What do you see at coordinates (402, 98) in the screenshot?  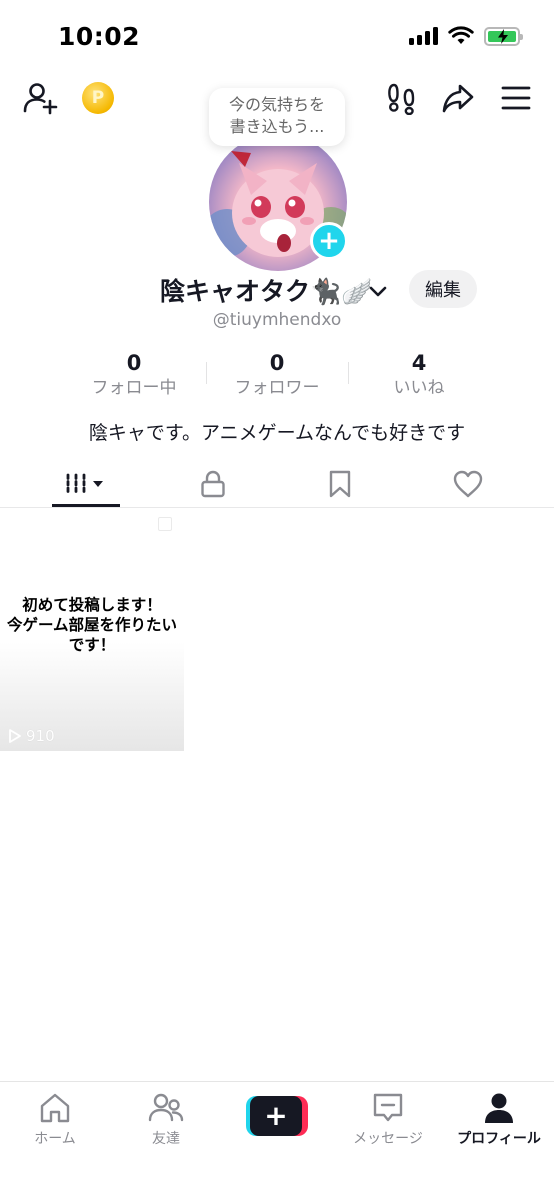 I see `footprint-icon` at bounding box center [402, 98].